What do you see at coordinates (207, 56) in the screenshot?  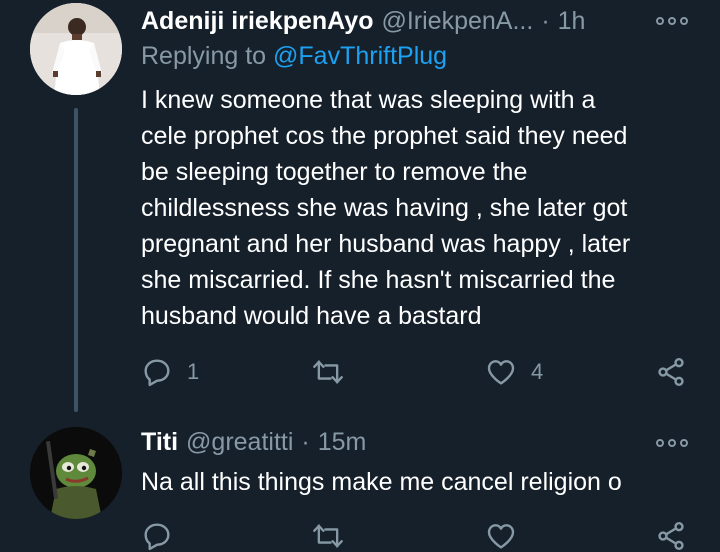 I see `replying-to-label: Replying to` at bounding box center [207, 56].